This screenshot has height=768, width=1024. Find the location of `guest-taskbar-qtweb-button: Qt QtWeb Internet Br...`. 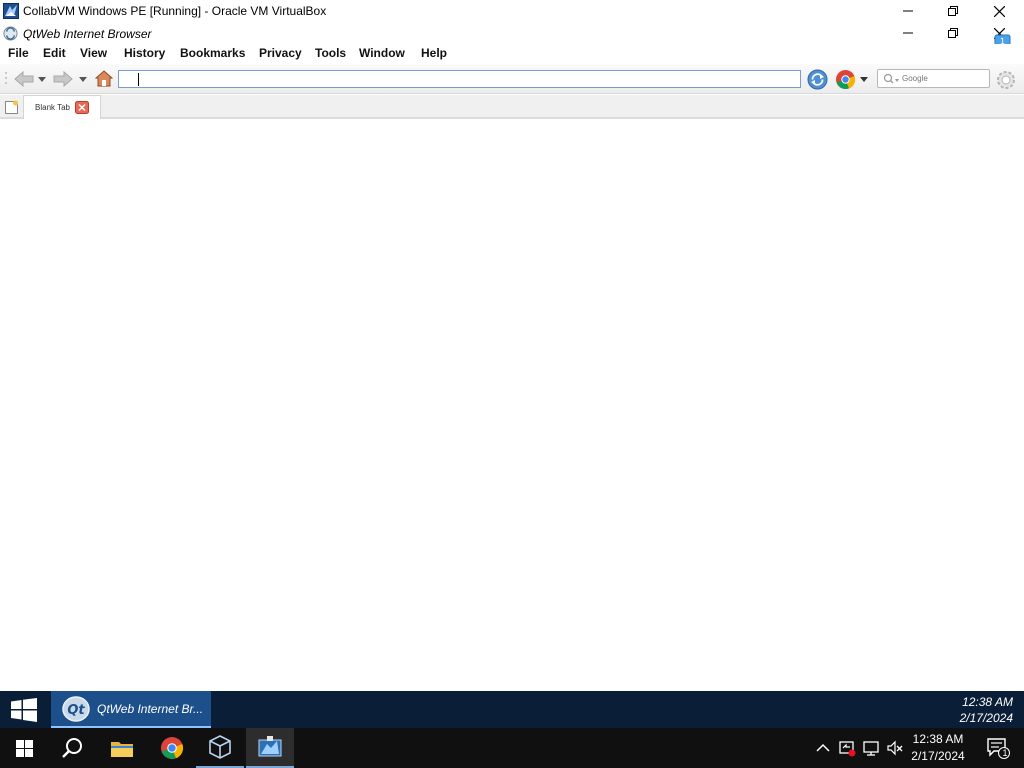

guest-taskbar-qtweb-button: Qt QtWeb Internet Br... is located at coordinates (131, 709).